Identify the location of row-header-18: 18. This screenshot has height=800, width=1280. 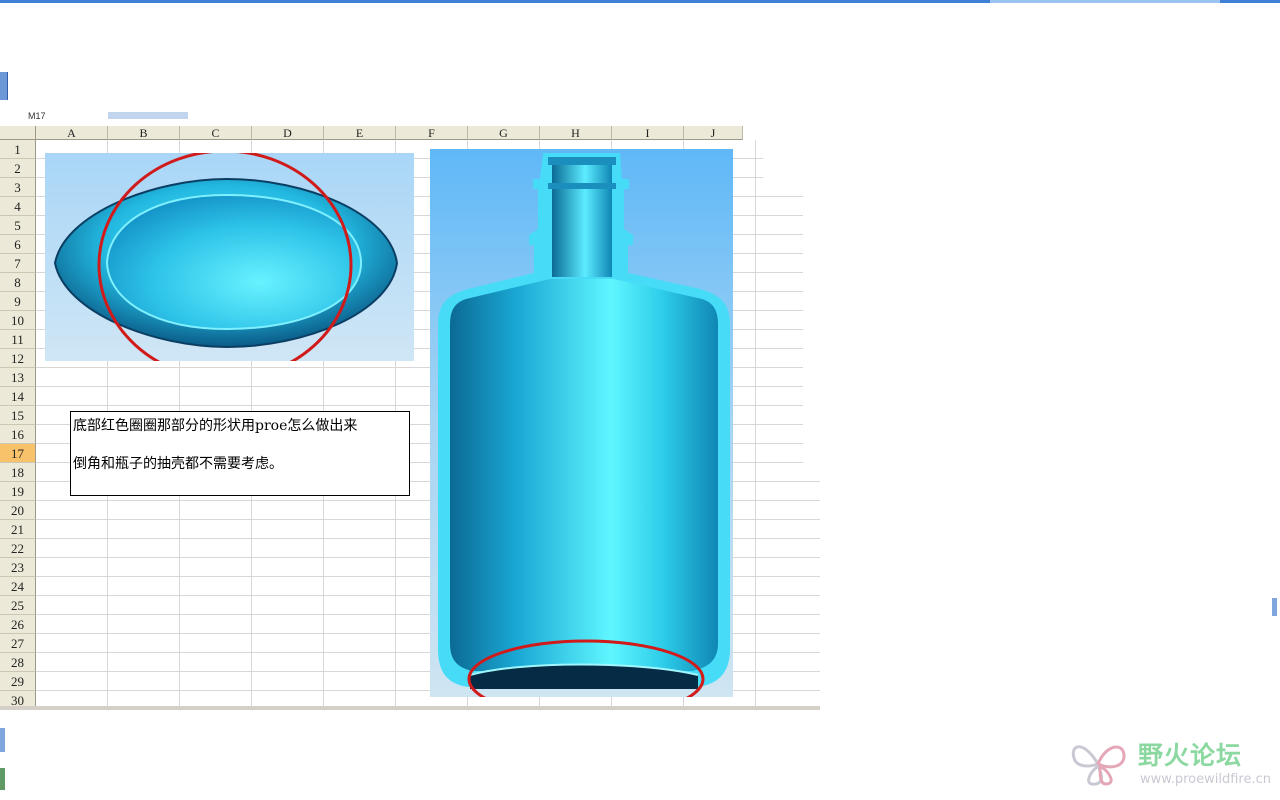
(18, 472).